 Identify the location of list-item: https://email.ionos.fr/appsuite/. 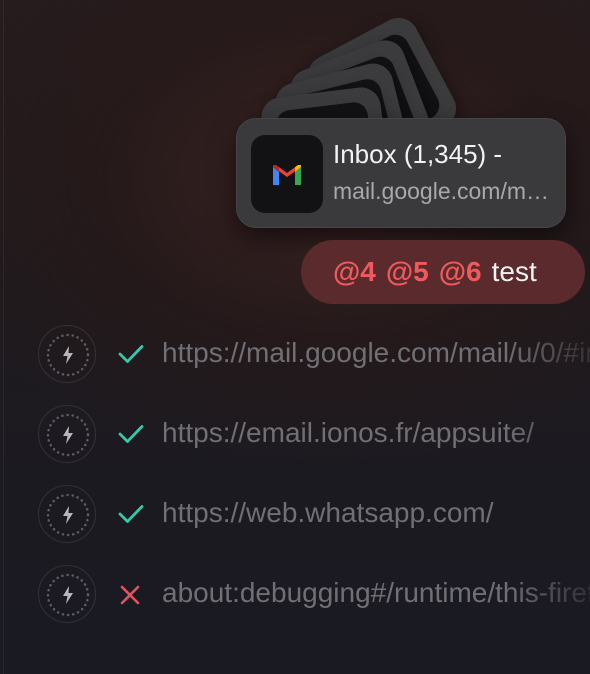
(314, 435).